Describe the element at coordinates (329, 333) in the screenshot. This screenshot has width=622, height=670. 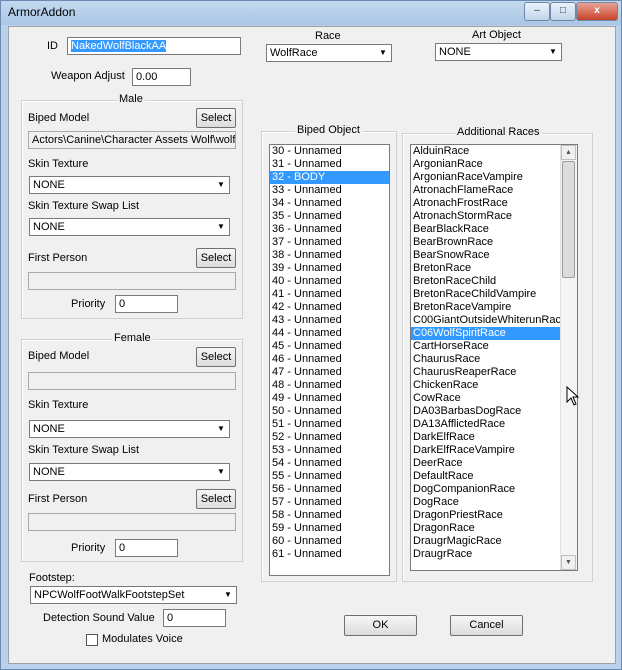
I see `list-item: 44 - Unnamed` at that location.